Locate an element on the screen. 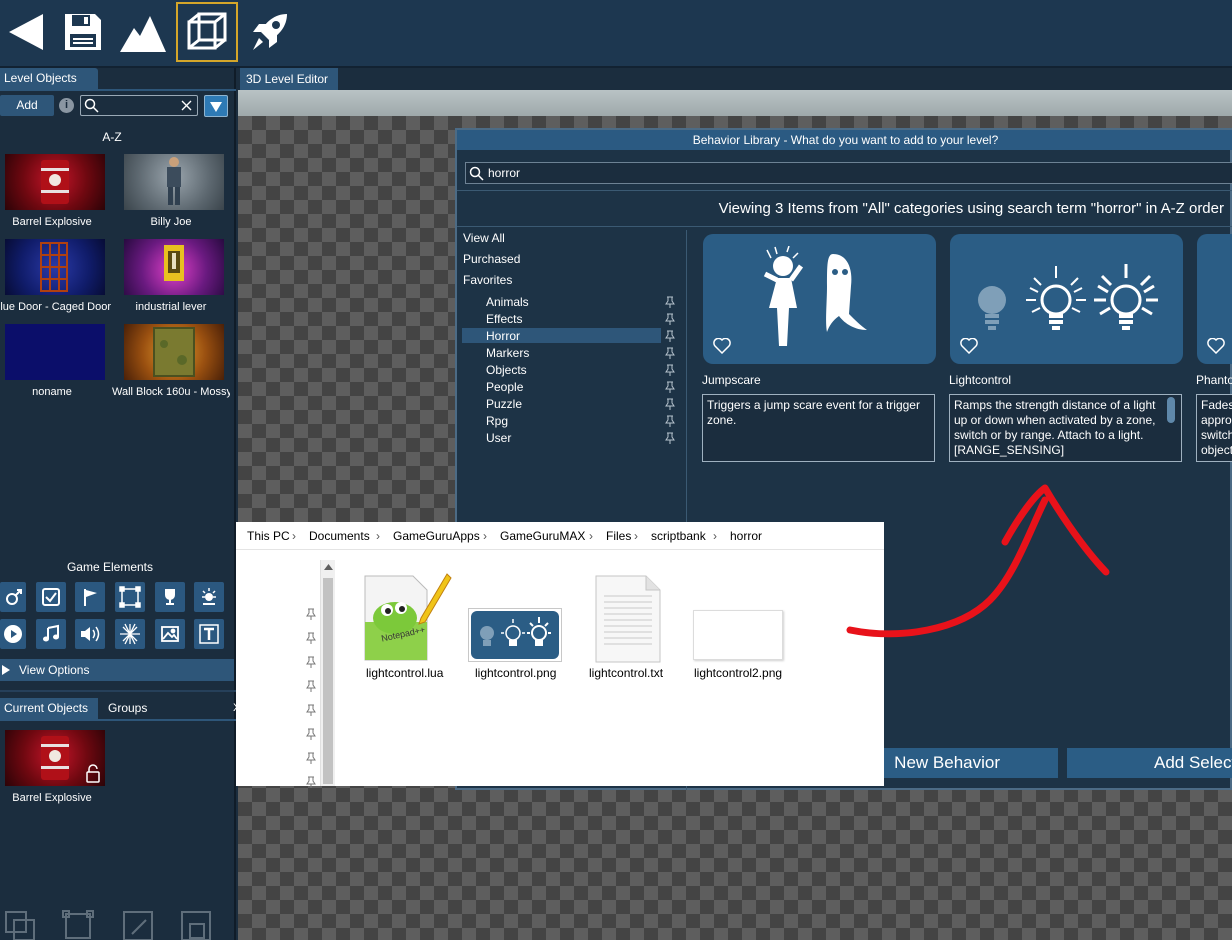 This screenshot has height=940, width=1232. breadcrumb-item: This PC is located at coordinates (268, 536).